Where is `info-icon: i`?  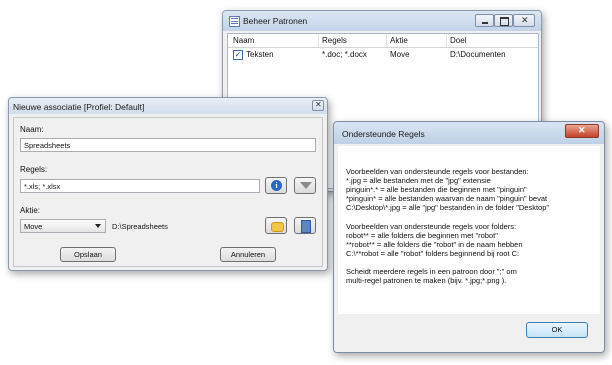
info-icon: i is located at coordinates (276, 185).